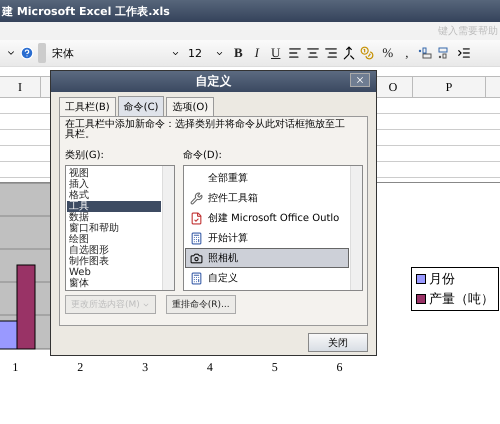  What do you see at coordinates (86, 11) in the screenshot?
I see `window-title: 建 Microsoft Excel 工作表.xls` at bounding box center [86, 11].